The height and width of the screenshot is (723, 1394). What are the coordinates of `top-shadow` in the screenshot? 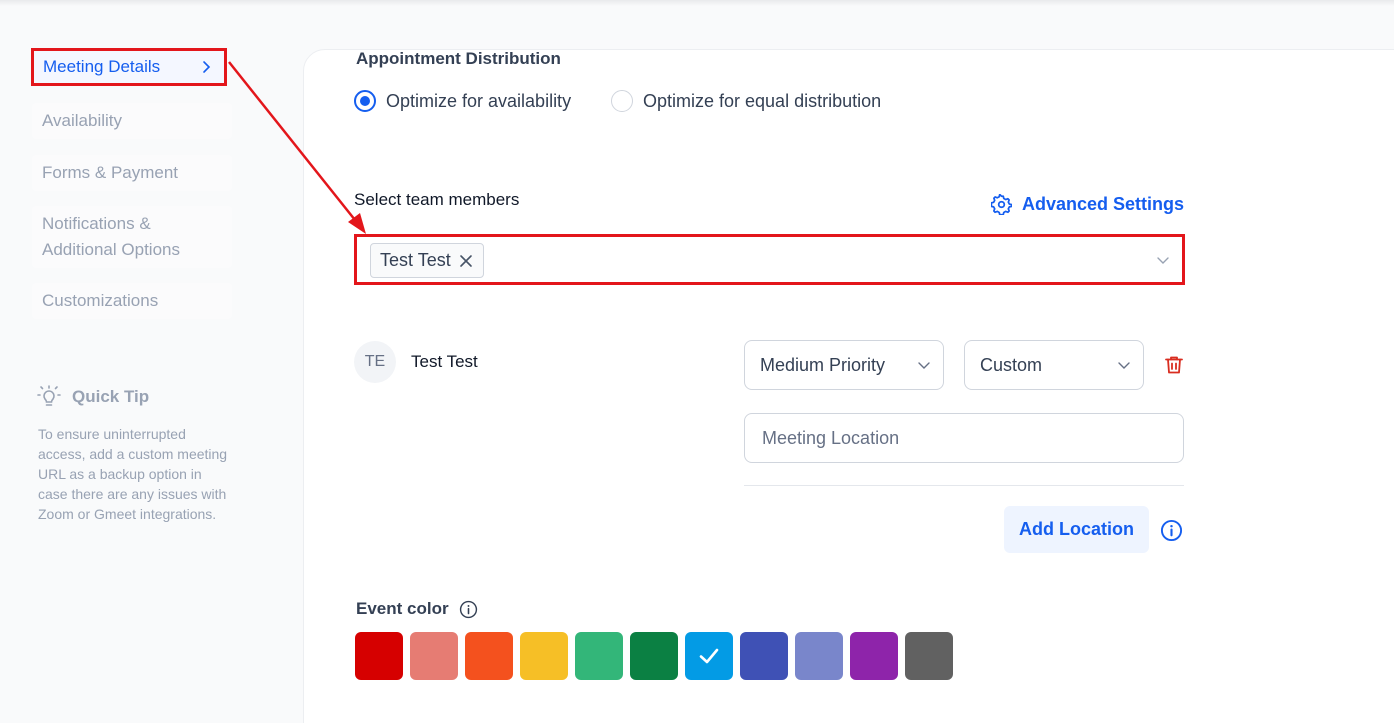 It's located at (697, 3).